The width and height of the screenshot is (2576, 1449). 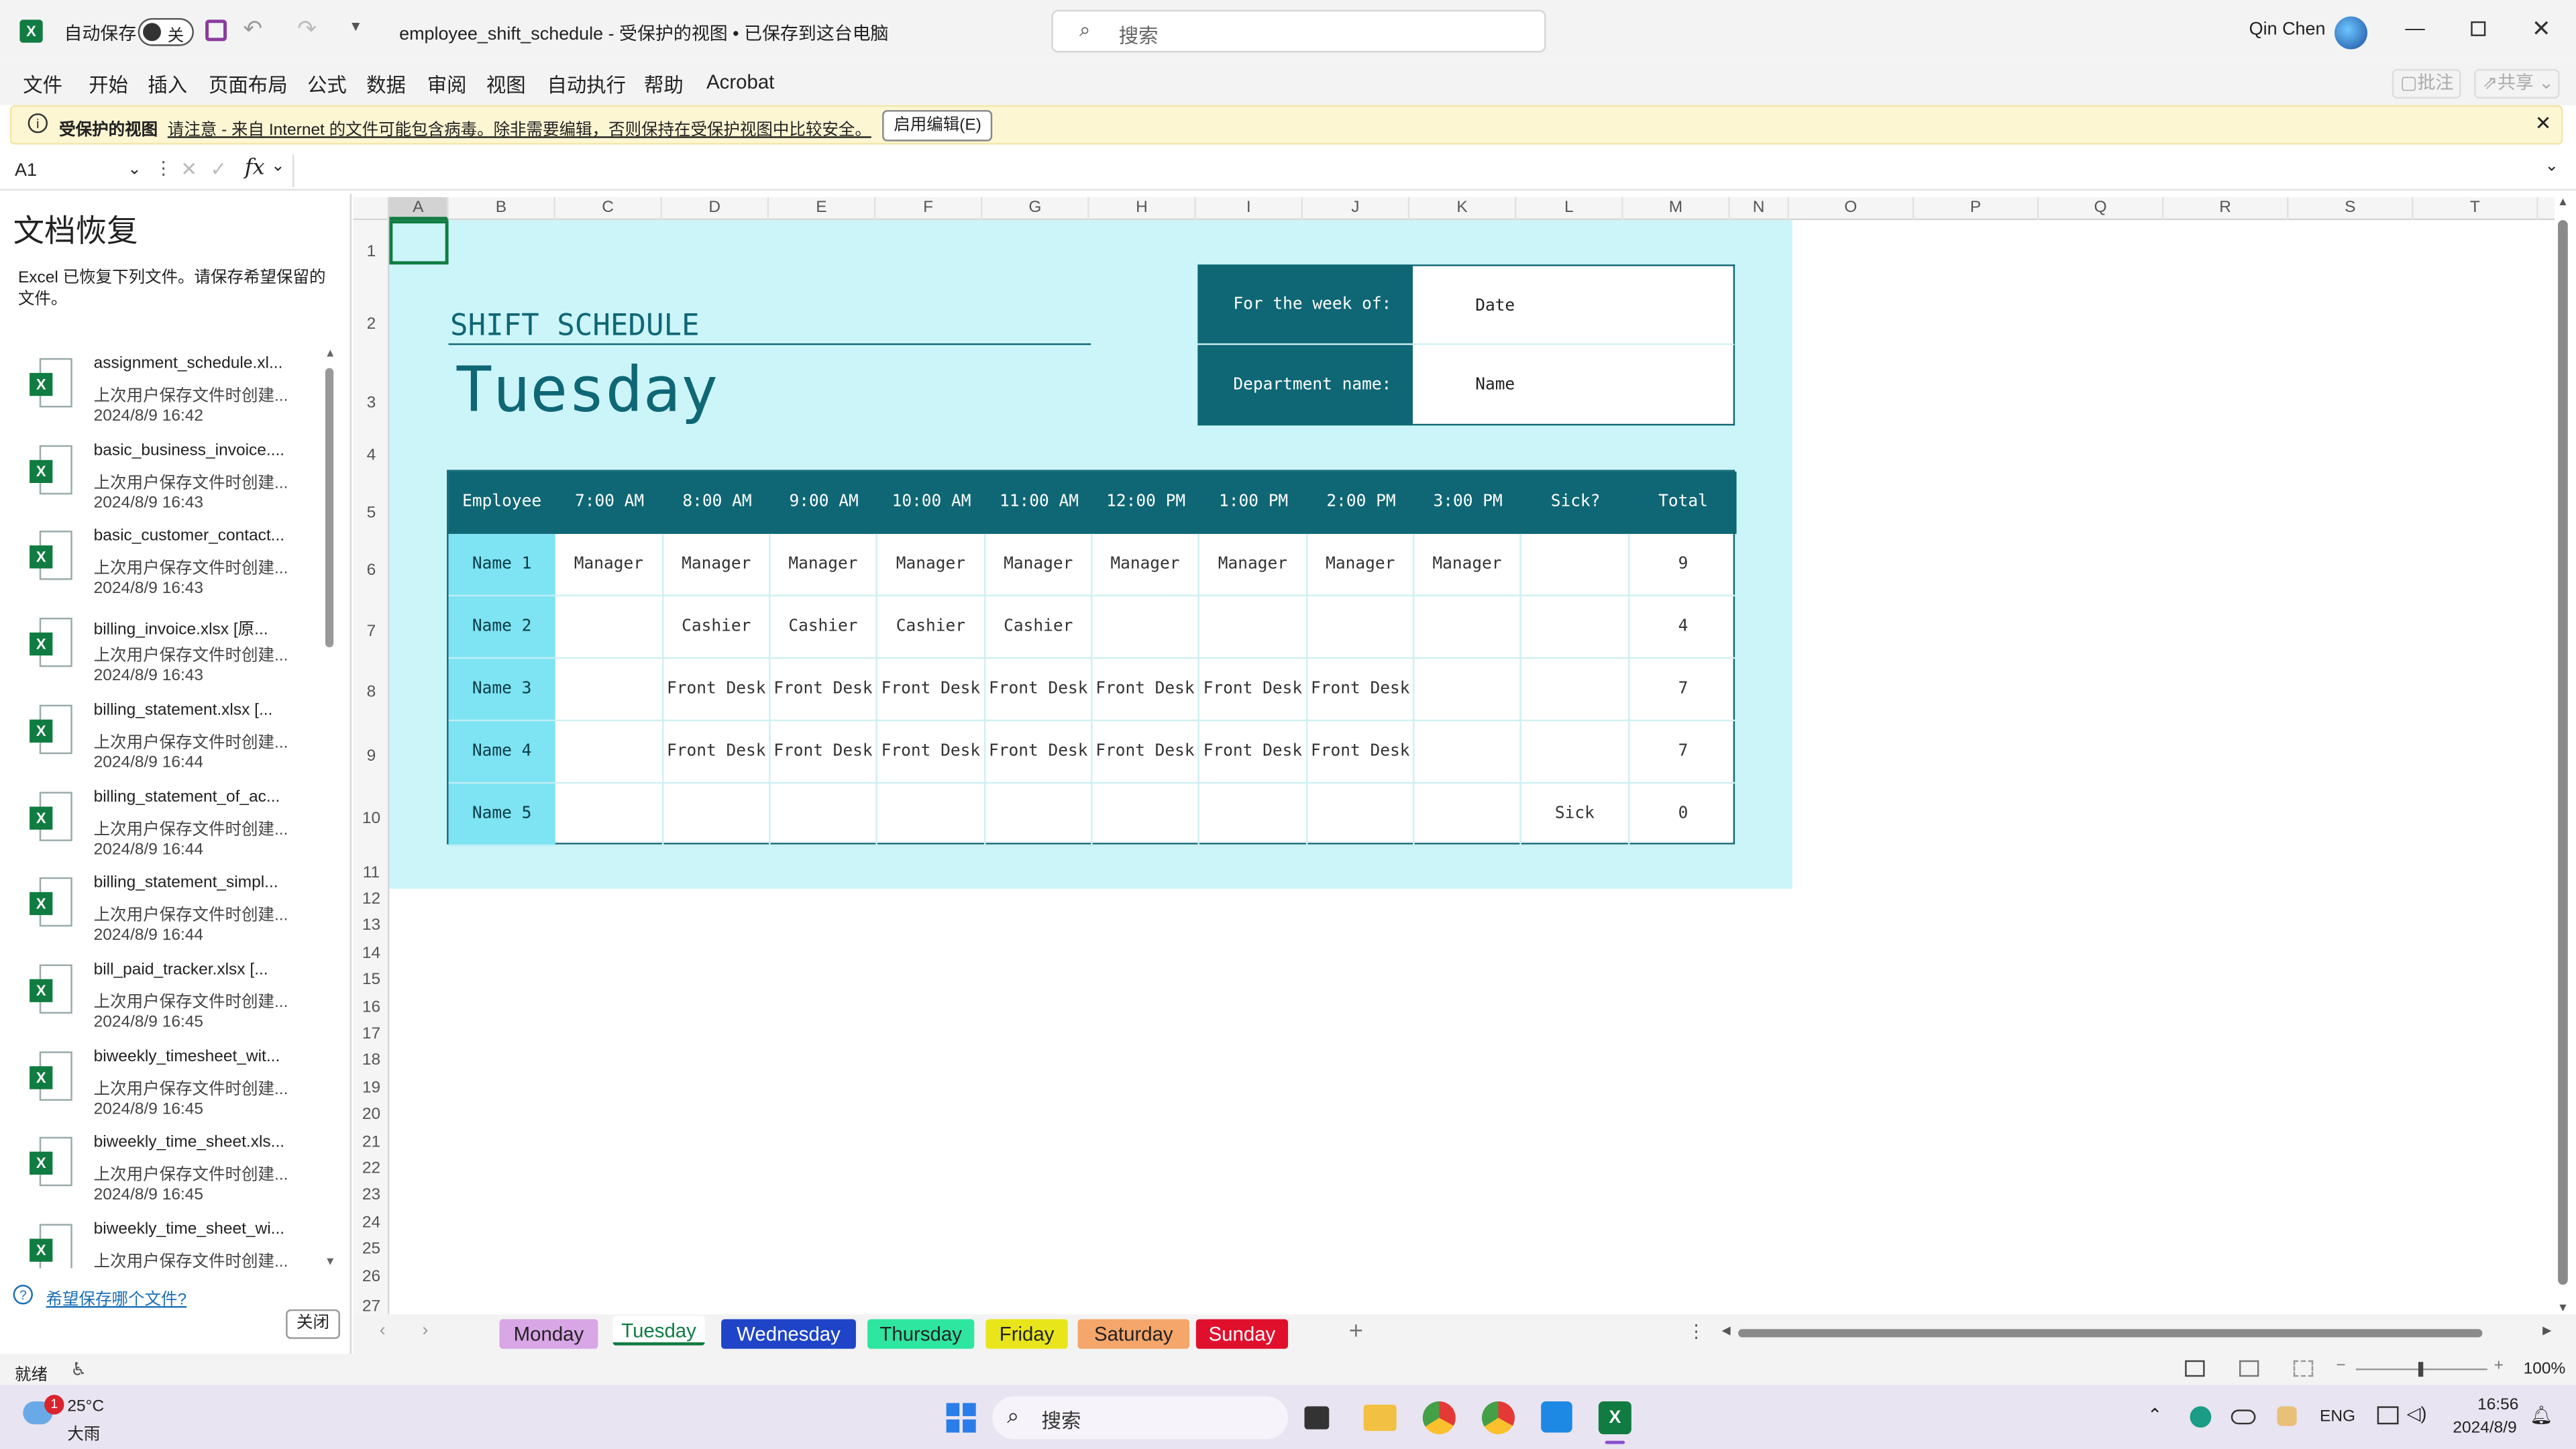 What do you see at coordinates (2476, 209) in the screenshot?
I see `column-header: T` at bounding box center [2476, 209].